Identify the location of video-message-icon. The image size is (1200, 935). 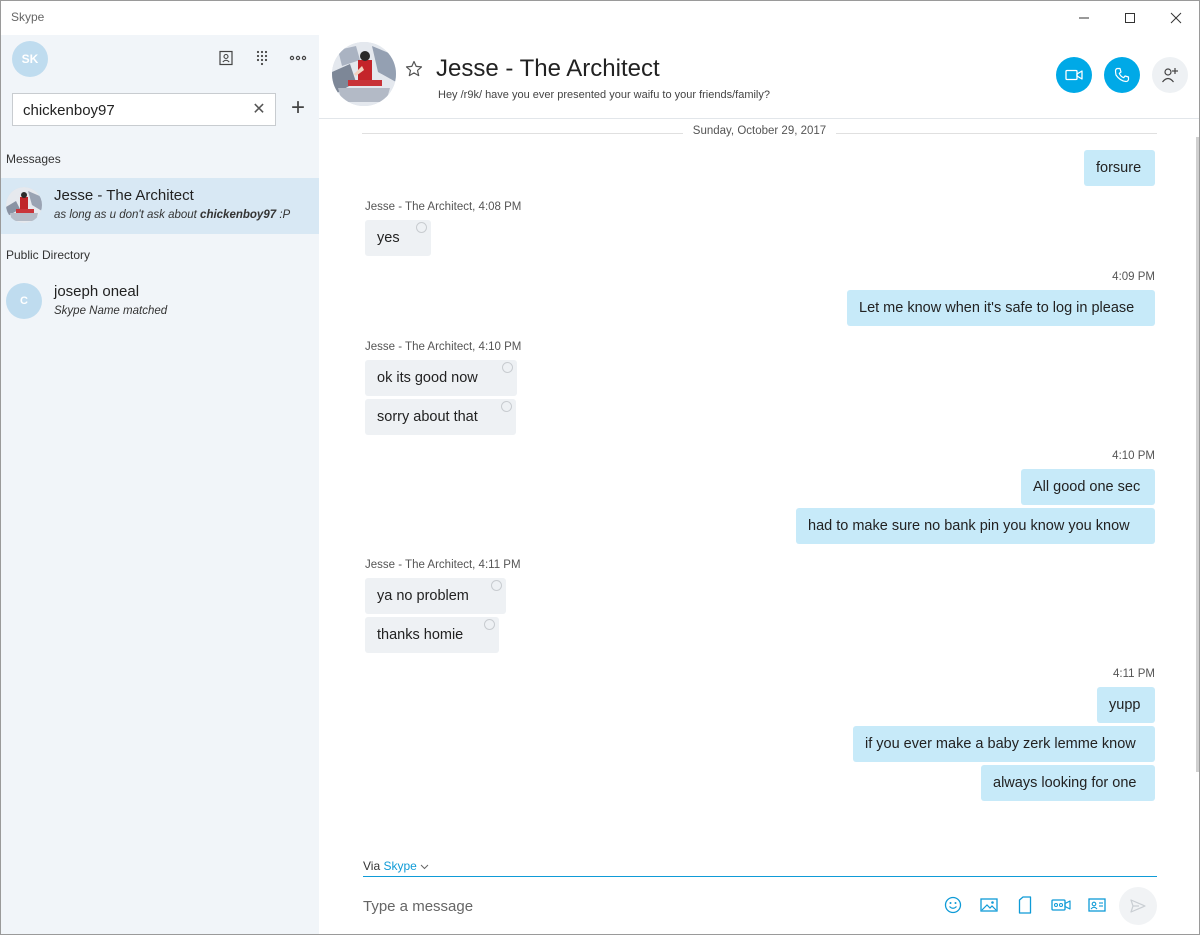
(1061, 905).